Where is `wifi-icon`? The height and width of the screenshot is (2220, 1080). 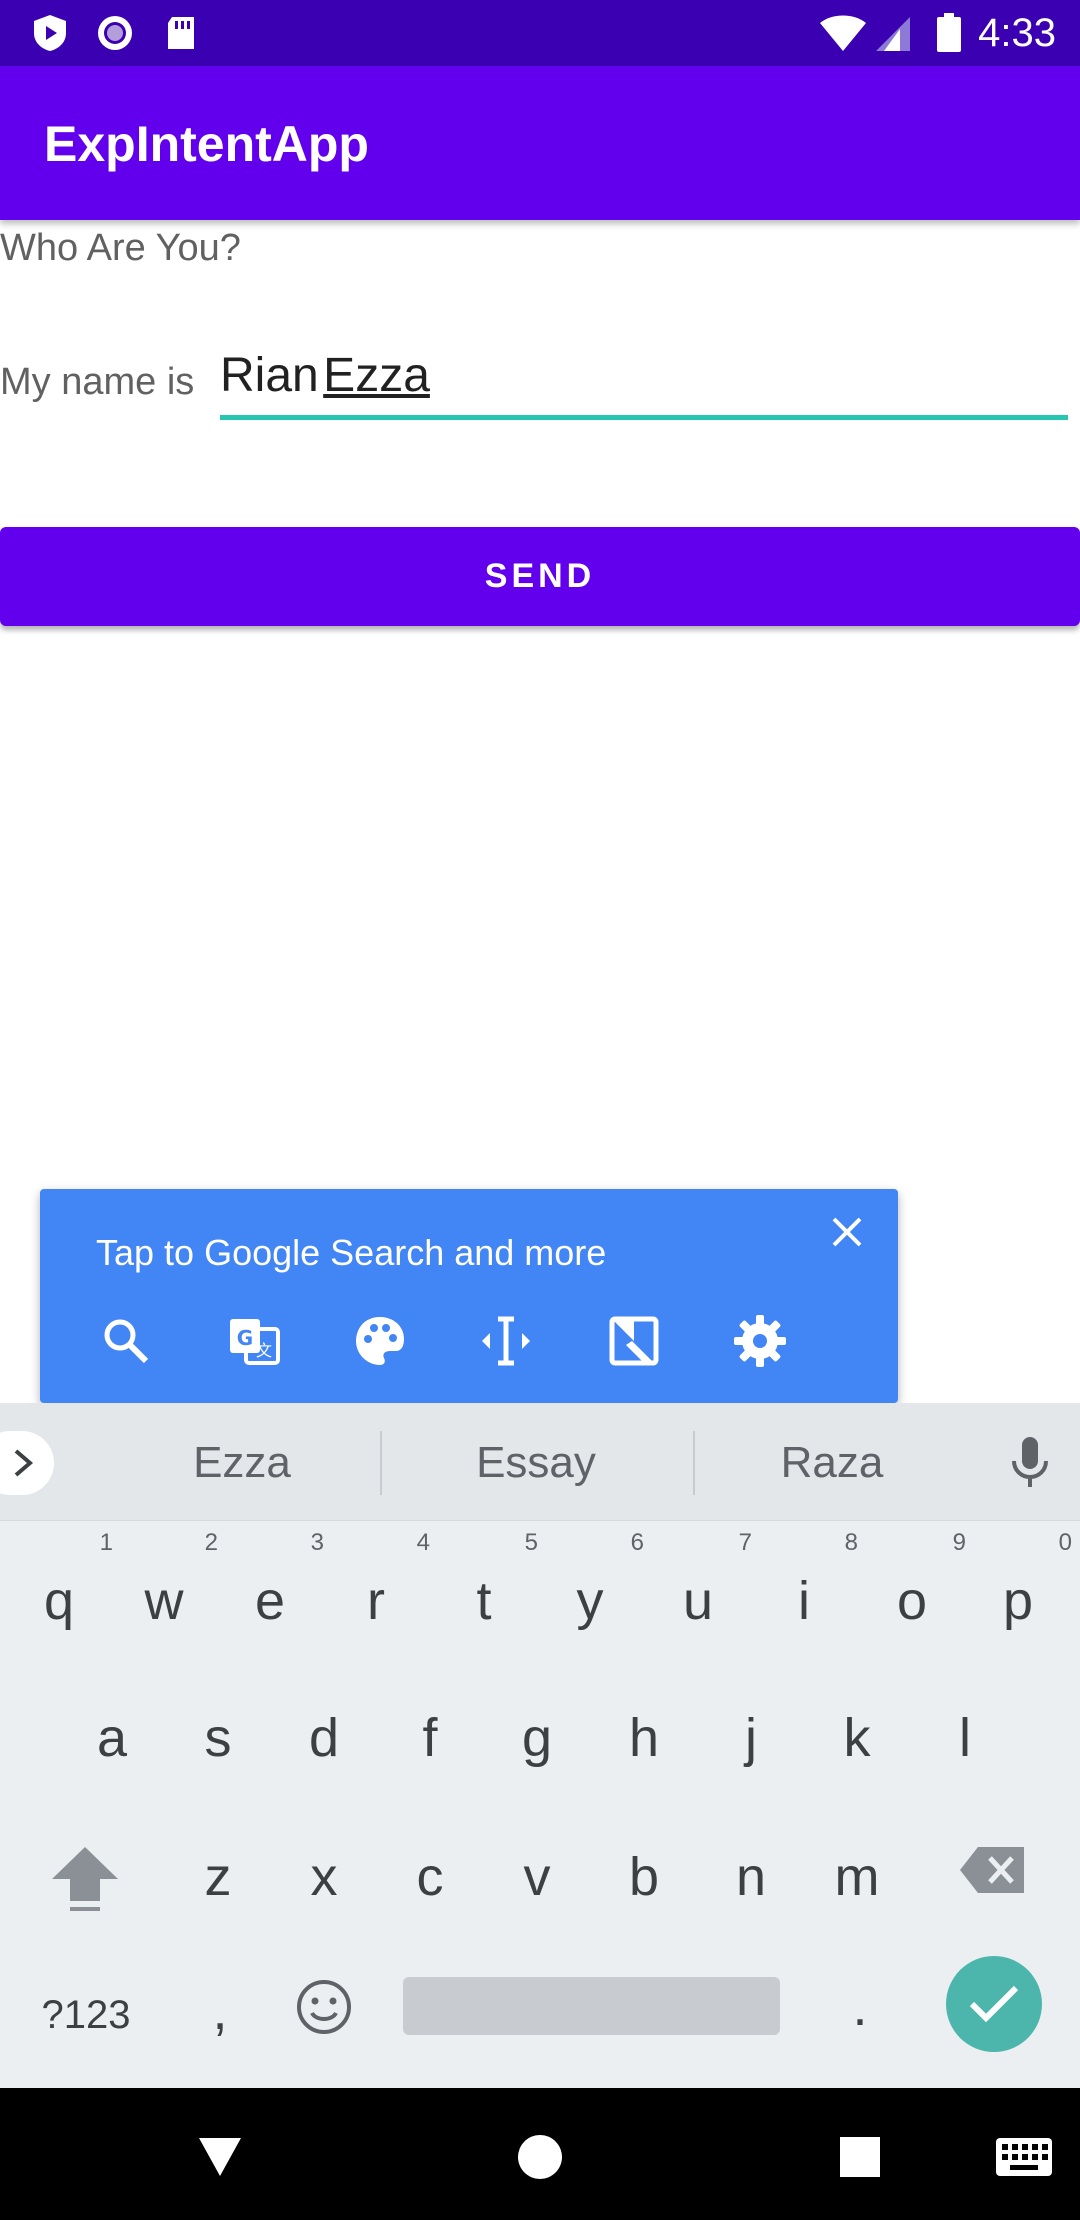 wifi-icon is located at coordinates (843, 33).